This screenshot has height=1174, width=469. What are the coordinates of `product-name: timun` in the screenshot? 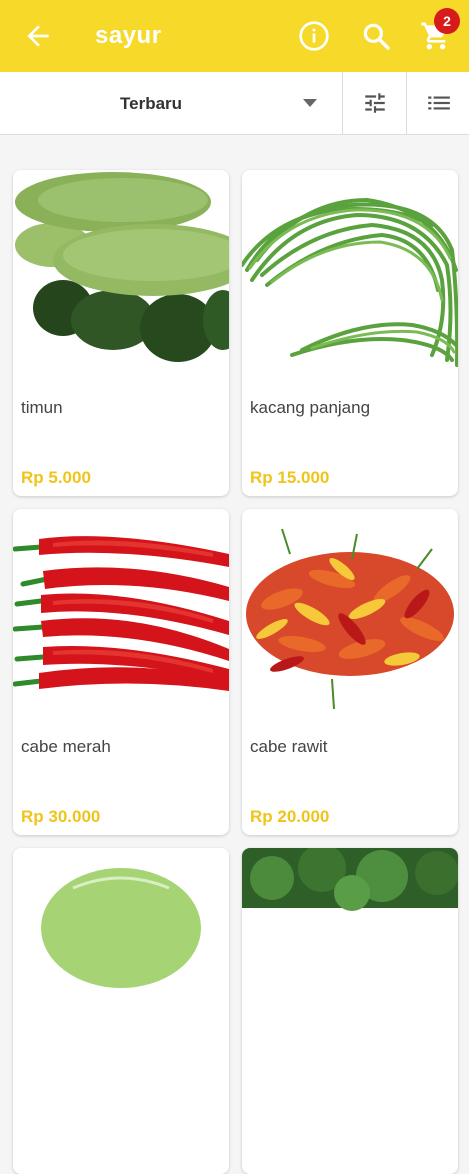 It's located at (42, 407).